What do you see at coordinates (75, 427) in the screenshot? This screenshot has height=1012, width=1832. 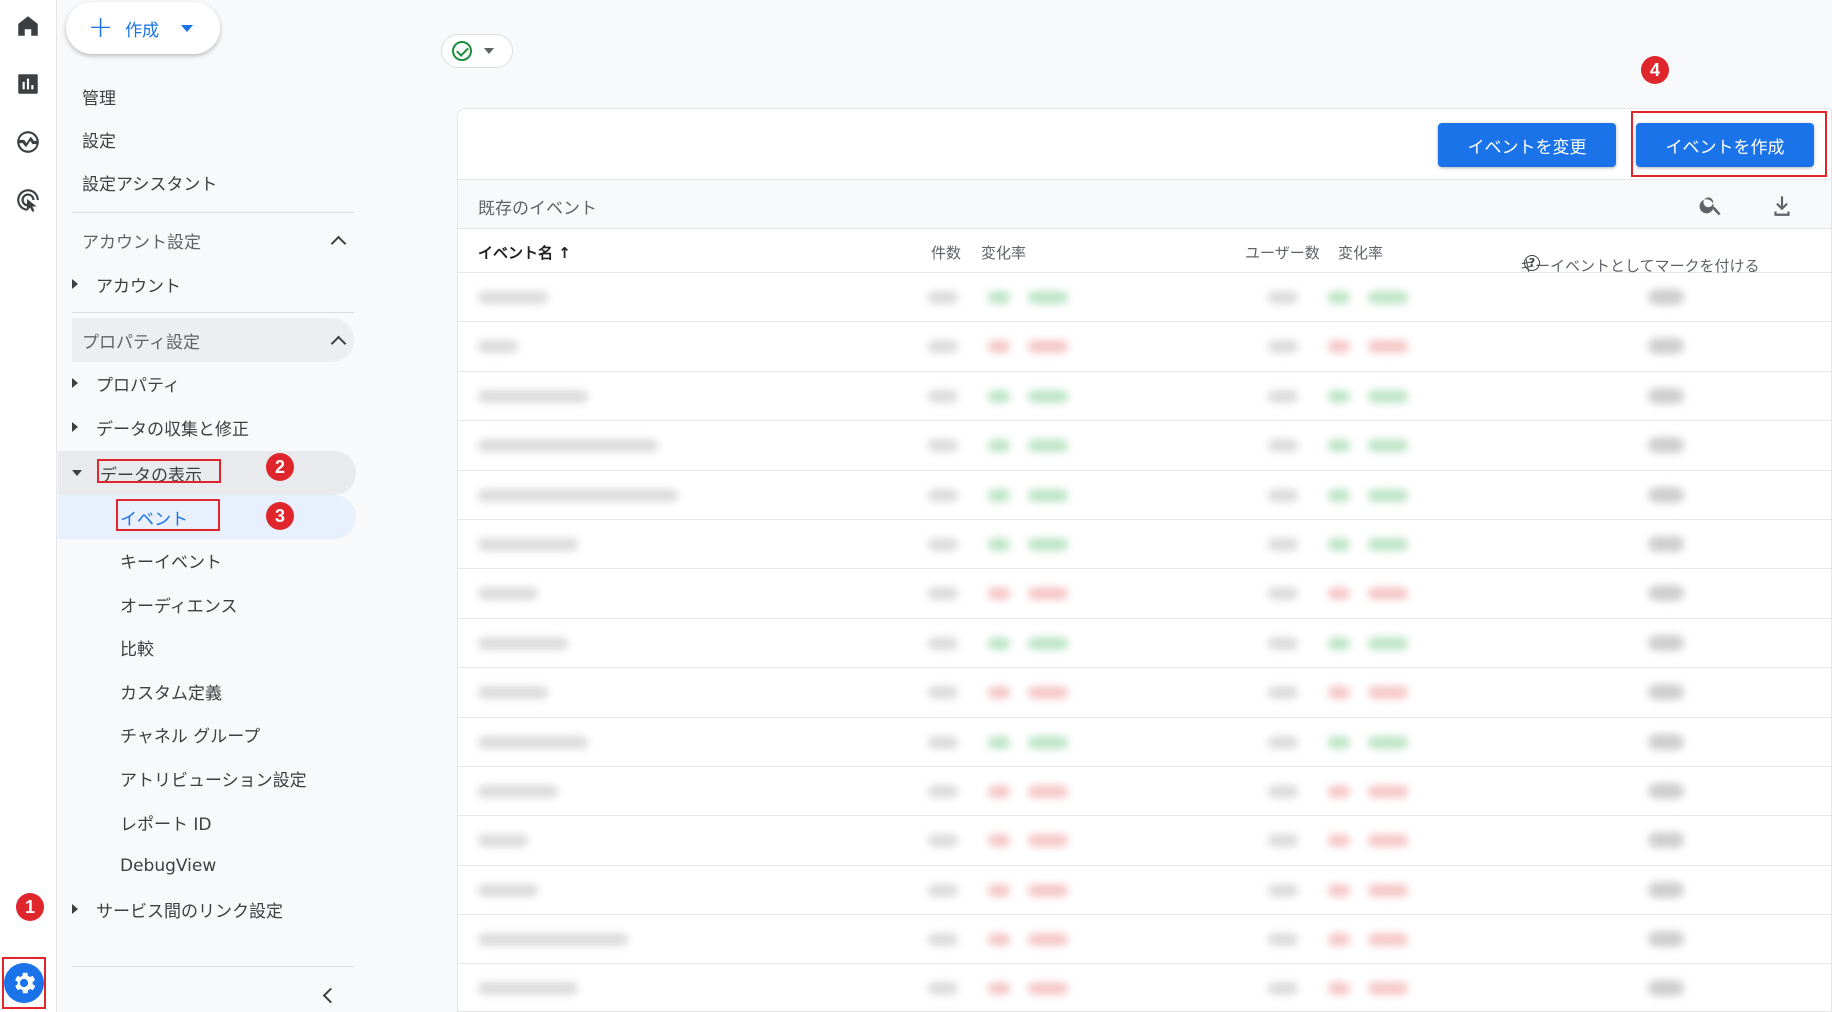 I see `expand-arrow-icon` at bounding box center [75, 427].